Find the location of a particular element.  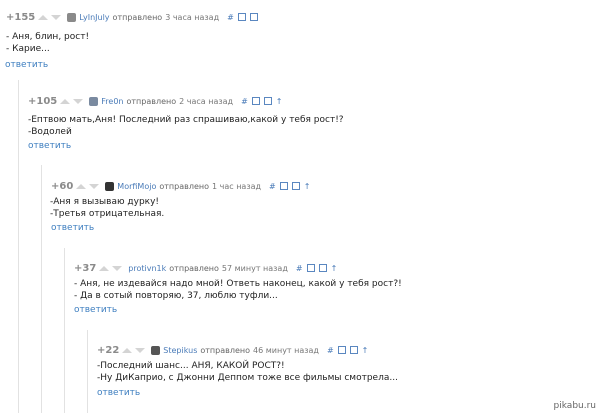

comment-author: Stepikus is located at coordinates (180, 350).